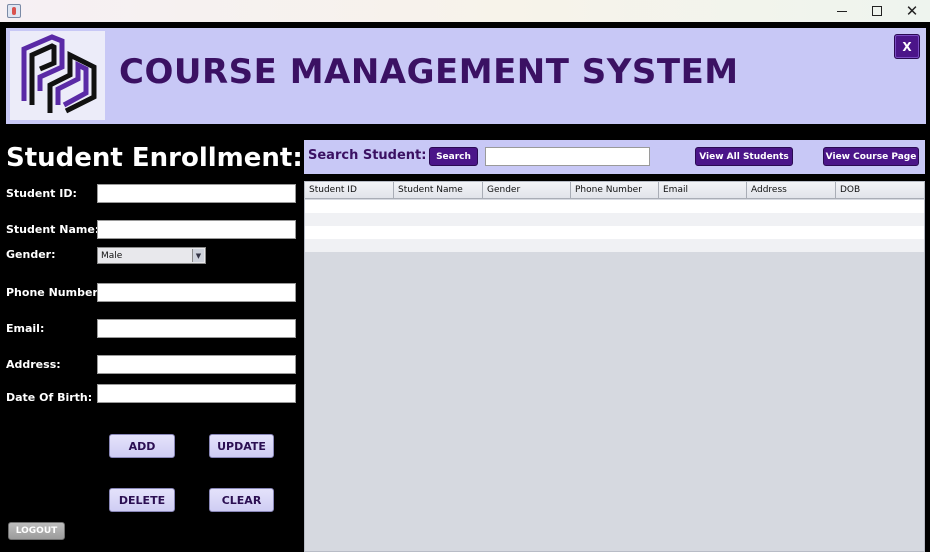 The height and width of the screenshot is (552, 930). What do you see at coordinates (196, 393) in the screenshot?
I see `dob-input` at bounding box center [196, 393].